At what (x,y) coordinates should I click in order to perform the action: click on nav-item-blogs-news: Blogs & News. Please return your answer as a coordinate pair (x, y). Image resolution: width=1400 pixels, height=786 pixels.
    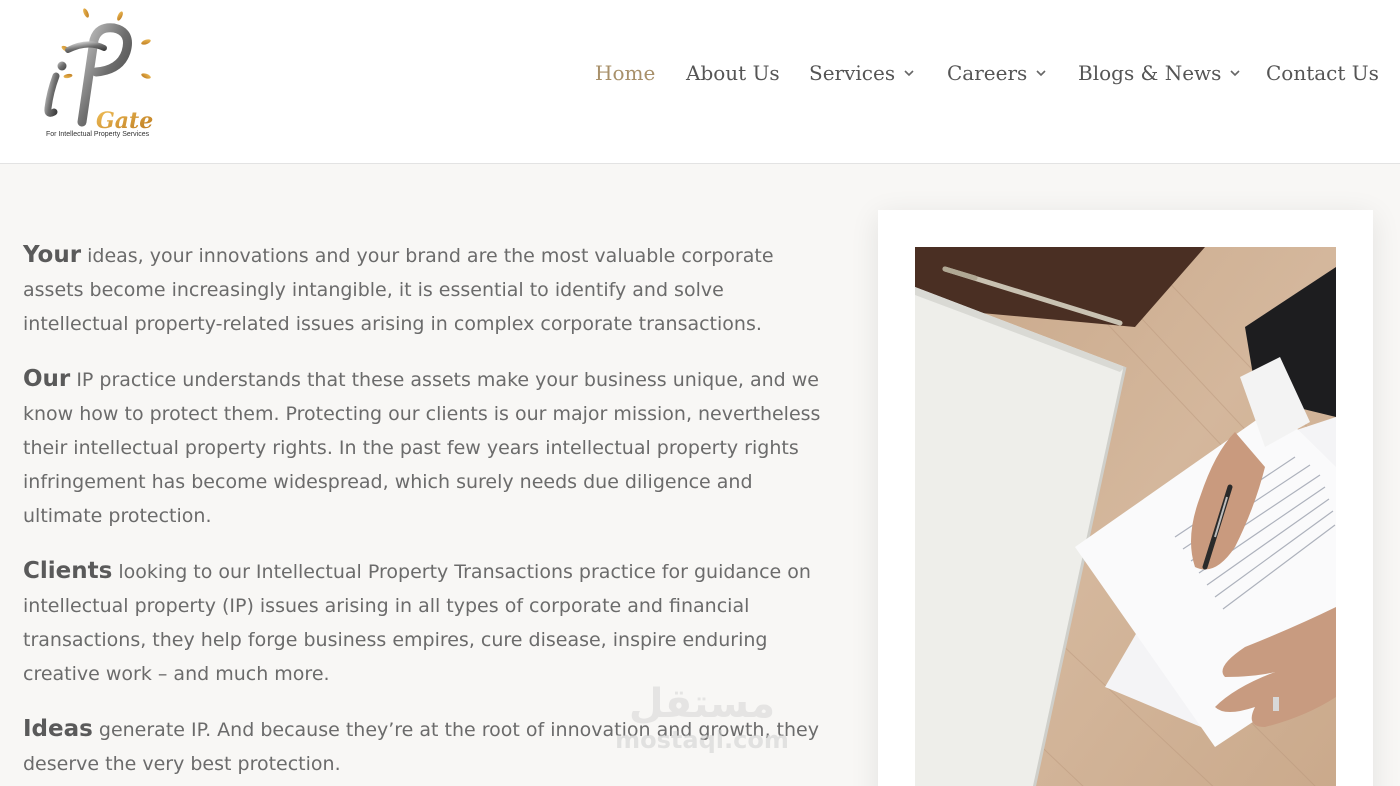
    Looking at the image, I should click on (1159, 73).